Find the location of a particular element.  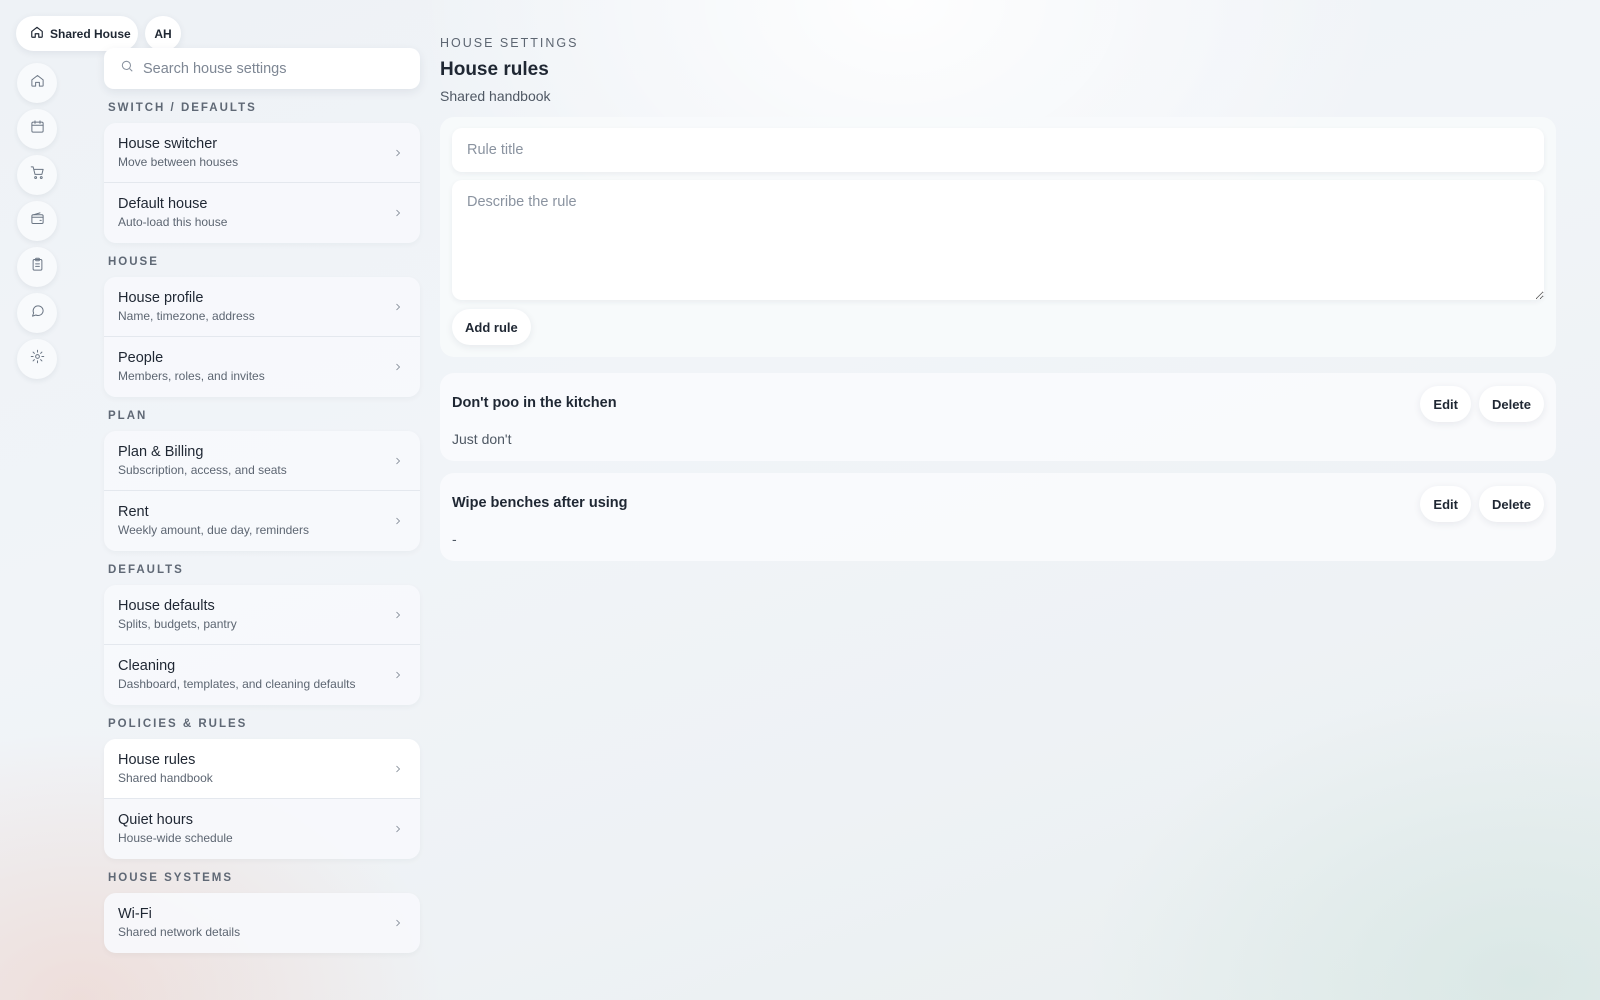

rule-title-input is located at coordinates (998, 150).